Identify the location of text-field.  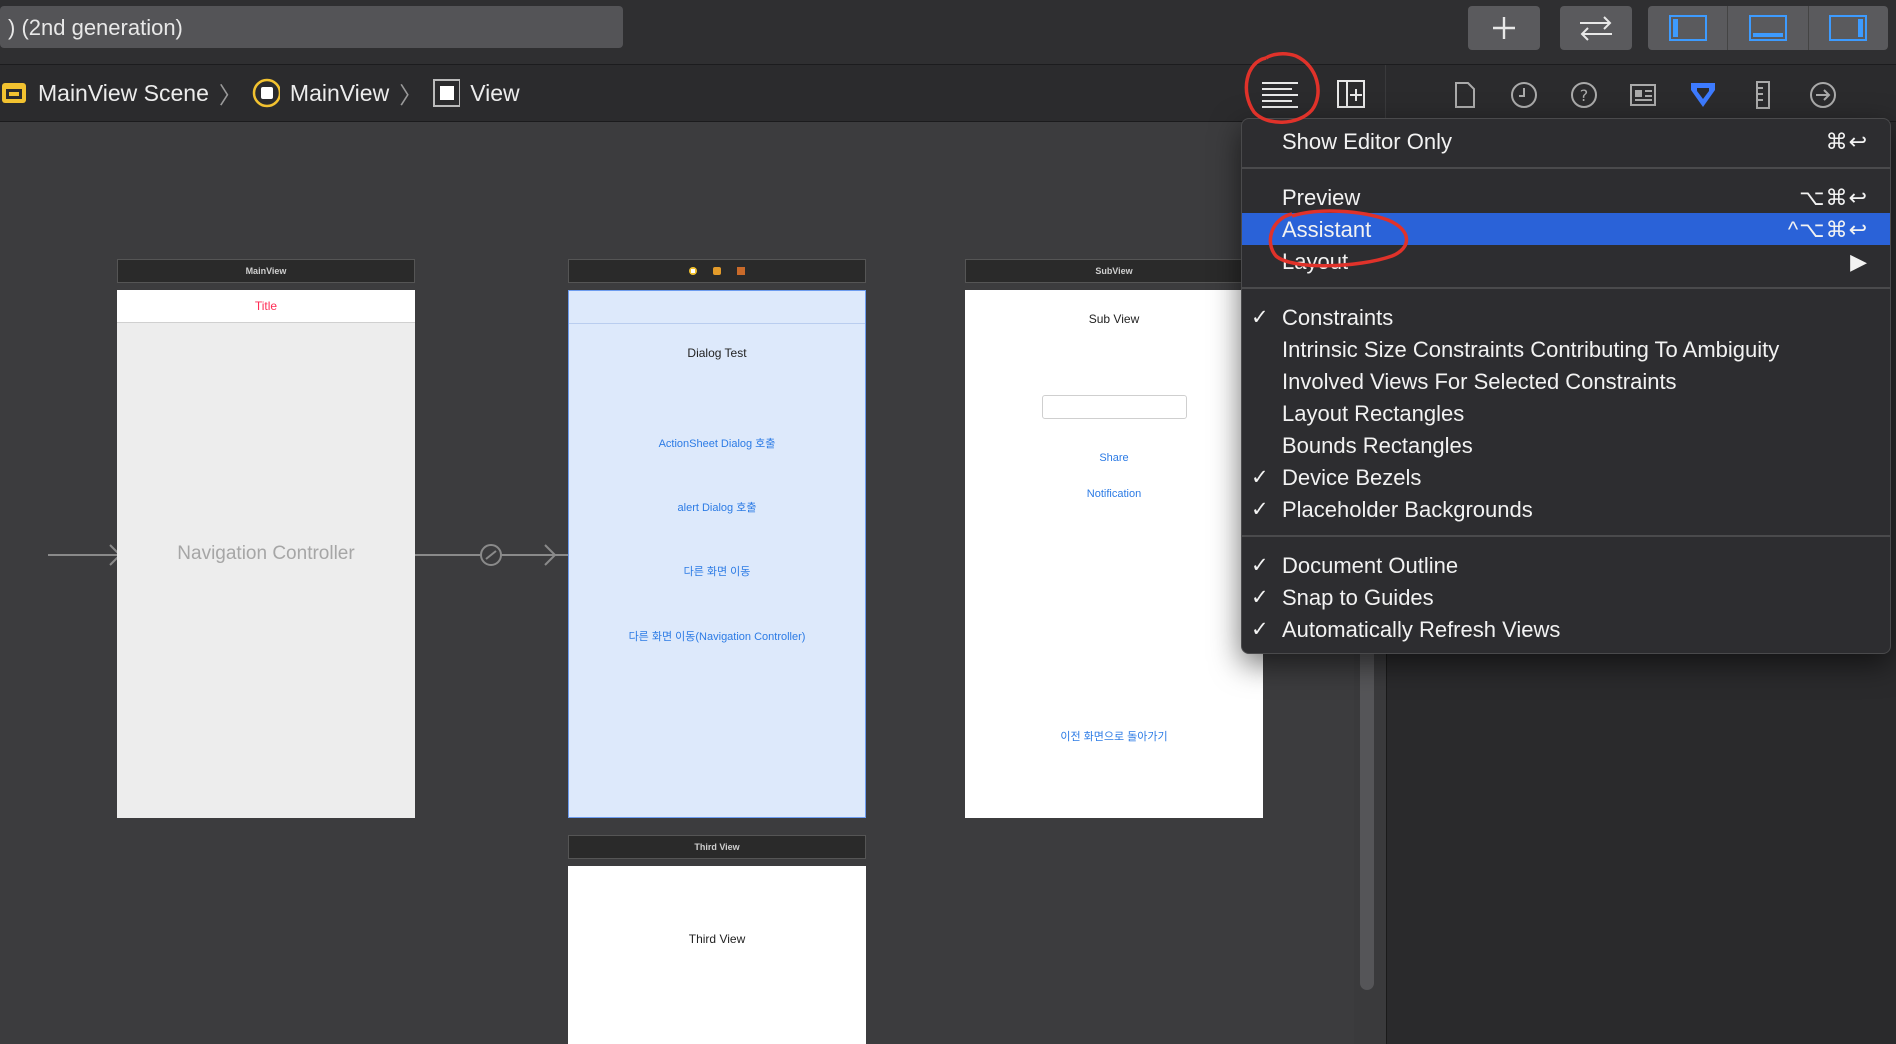
(1114, 407).